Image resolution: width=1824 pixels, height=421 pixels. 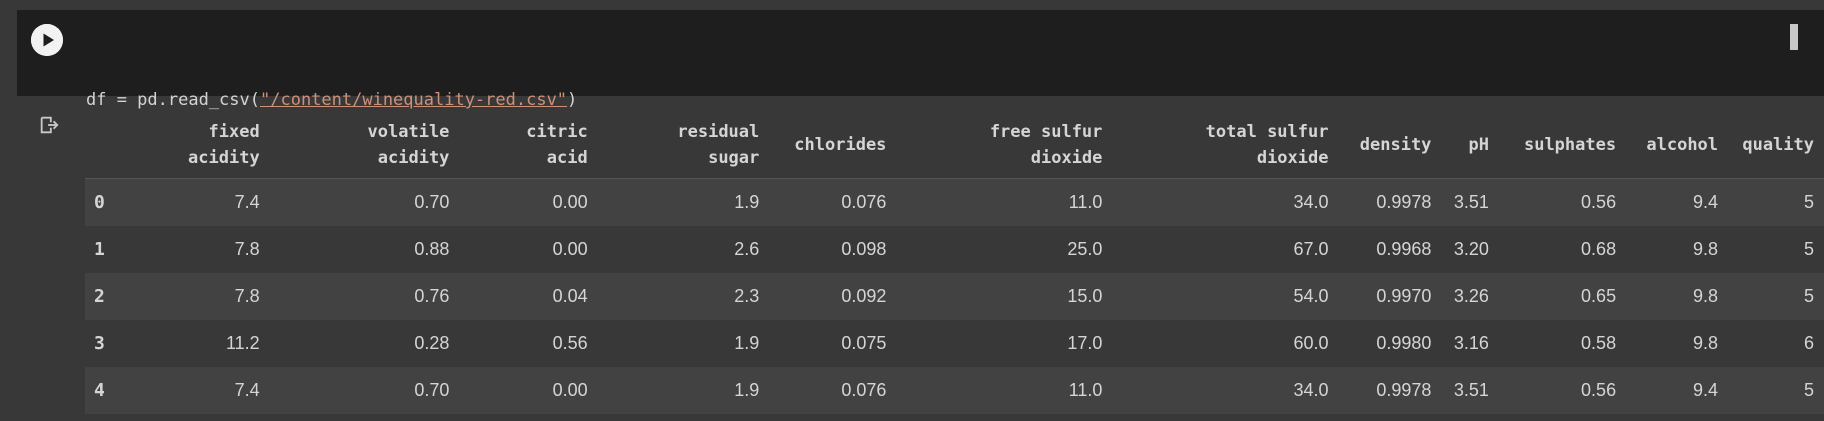 What do you see at coordinates (1225, 145) in the screenshot?
I see `column-header: total sulfur dioxide` at bounding box center [1225, 145].